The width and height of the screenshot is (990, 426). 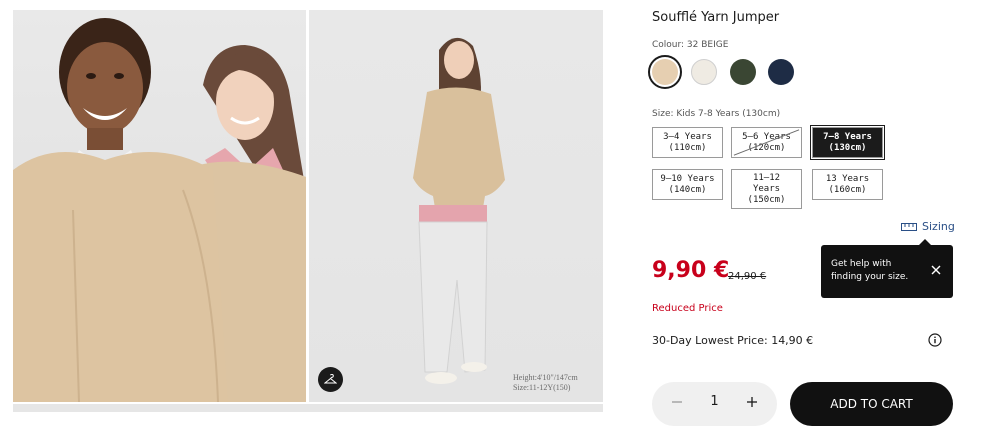 What do you see at coordinates (716, 17) in the screenshot?
I see `product-title: Soufflé Yarn Jumper` at bounding box center [716, 17].